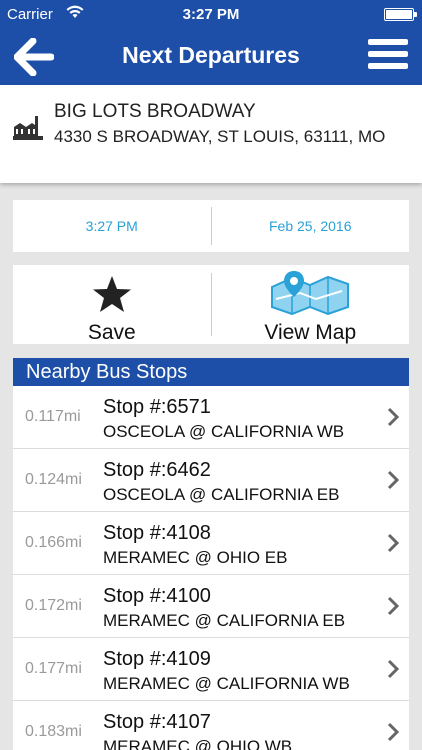 This screenshot has width=422, height=750. I want to click on nav-bar: Next Departures, so click(211, 57).